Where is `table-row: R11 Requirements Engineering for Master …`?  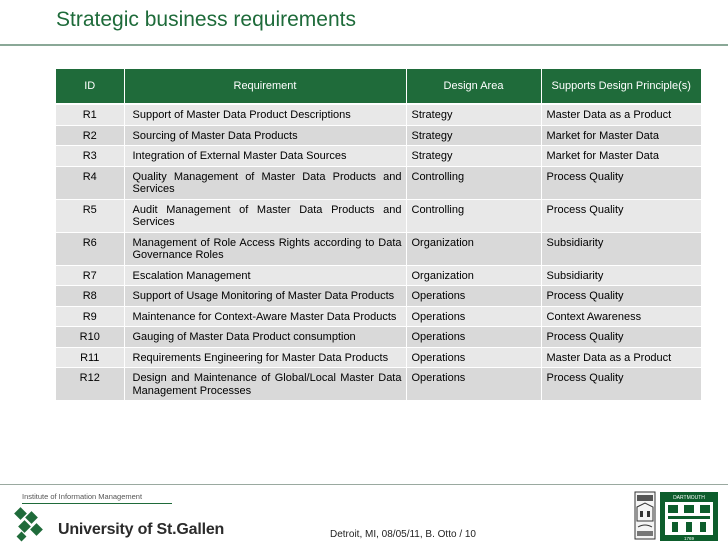
table-row: R11 Requirements Engineering for Master … is located at coordinates (378, 357).